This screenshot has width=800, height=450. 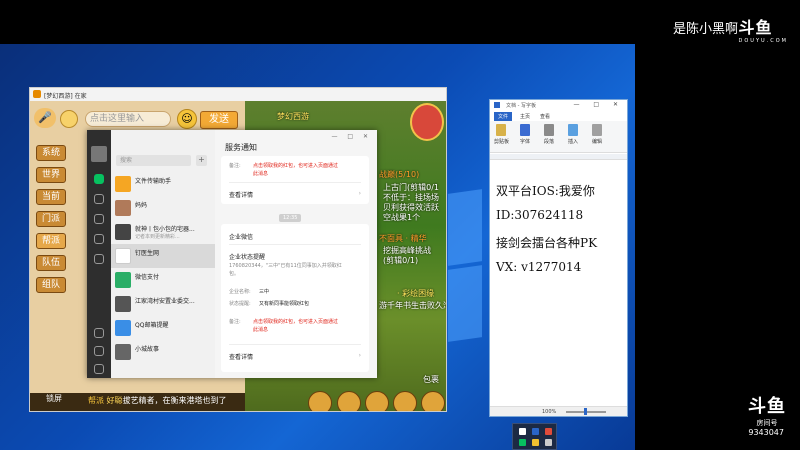 What do you see at coordinates (558, 157) in the screenshot?
I see `ruler` at bounding box center [558, 157].